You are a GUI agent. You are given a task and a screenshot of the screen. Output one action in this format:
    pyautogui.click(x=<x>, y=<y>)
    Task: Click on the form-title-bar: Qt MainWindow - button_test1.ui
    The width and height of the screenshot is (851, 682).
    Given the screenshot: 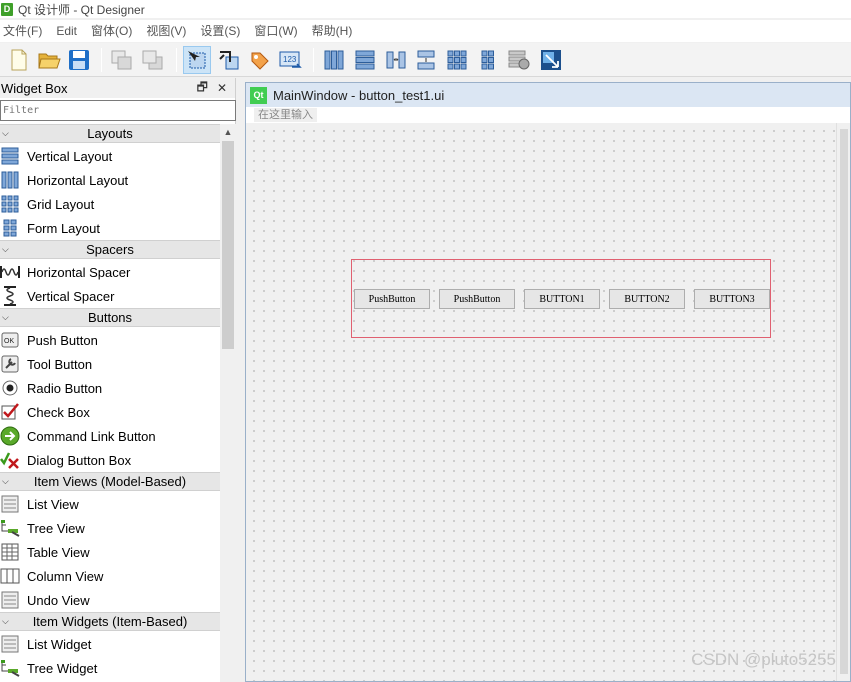 What is the action you would take?
    pyautogui.click(x=548, y=95)
    